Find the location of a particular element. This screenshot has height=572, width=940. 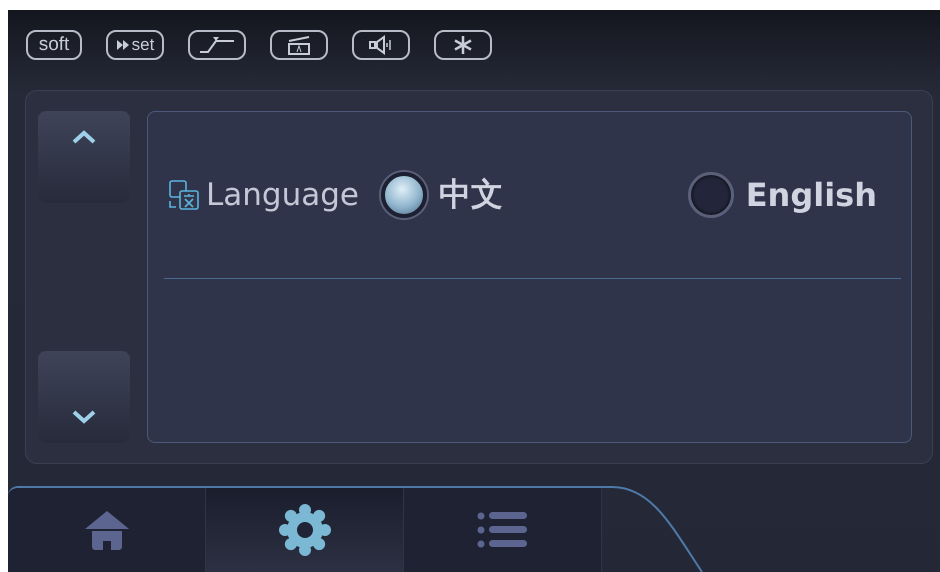

language-option: 中文 is located at coordinates (442, 195).